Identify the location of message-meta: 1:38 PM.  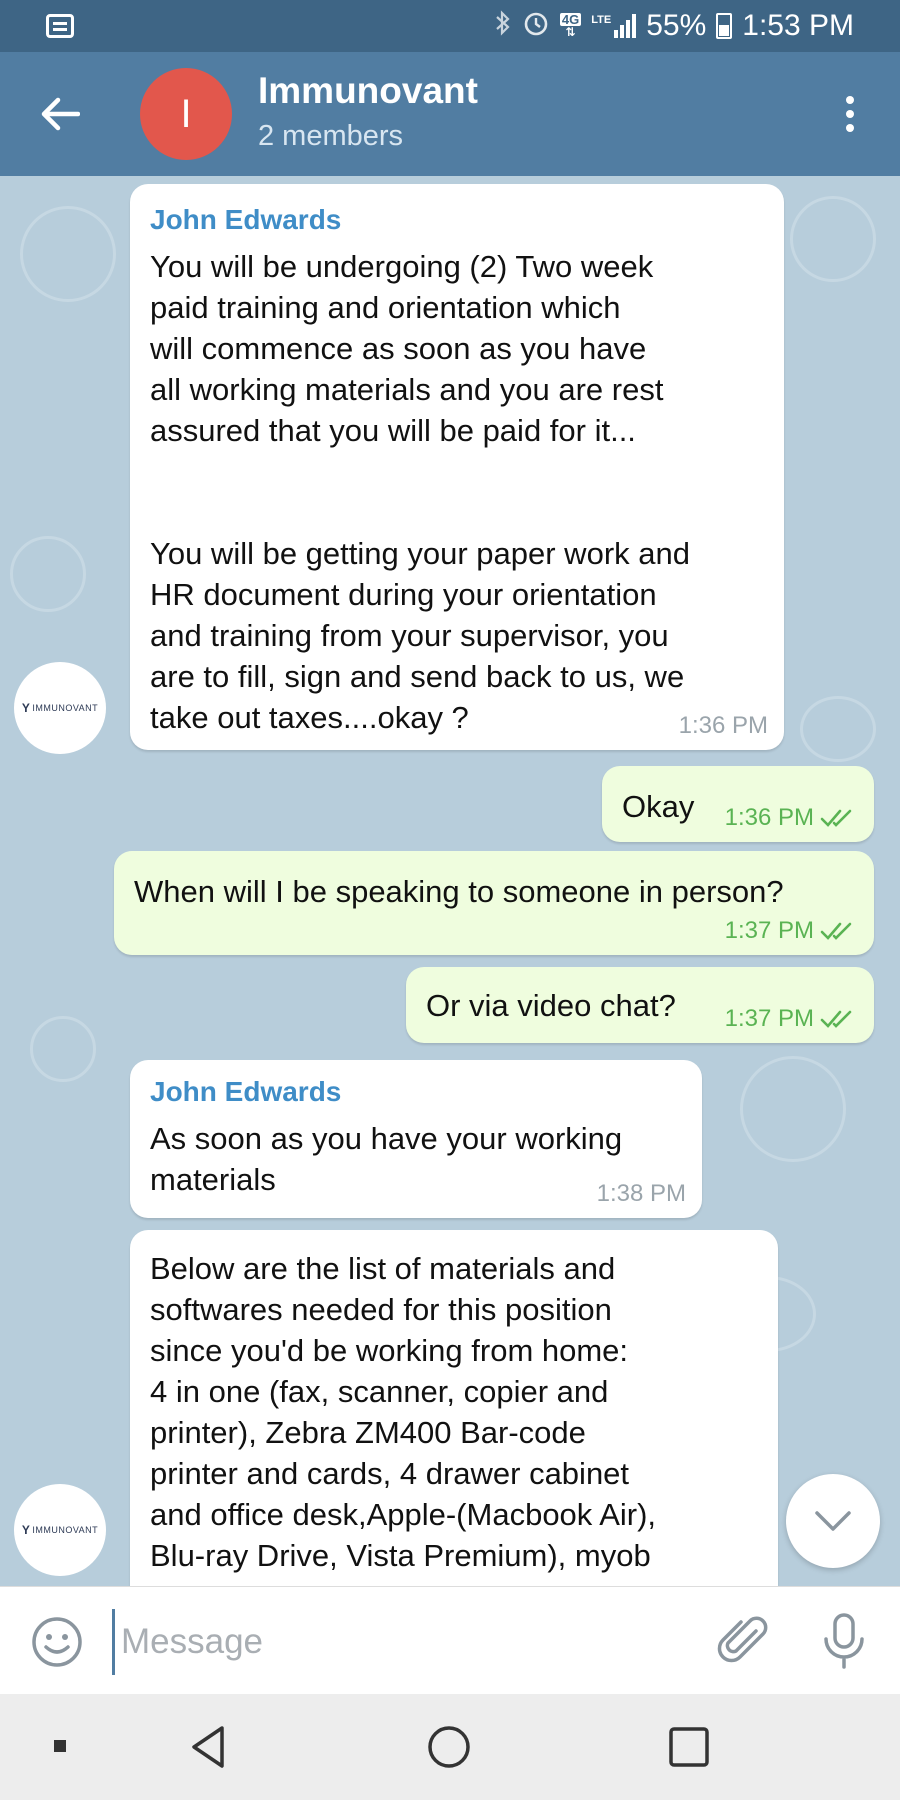
(641, 1194).